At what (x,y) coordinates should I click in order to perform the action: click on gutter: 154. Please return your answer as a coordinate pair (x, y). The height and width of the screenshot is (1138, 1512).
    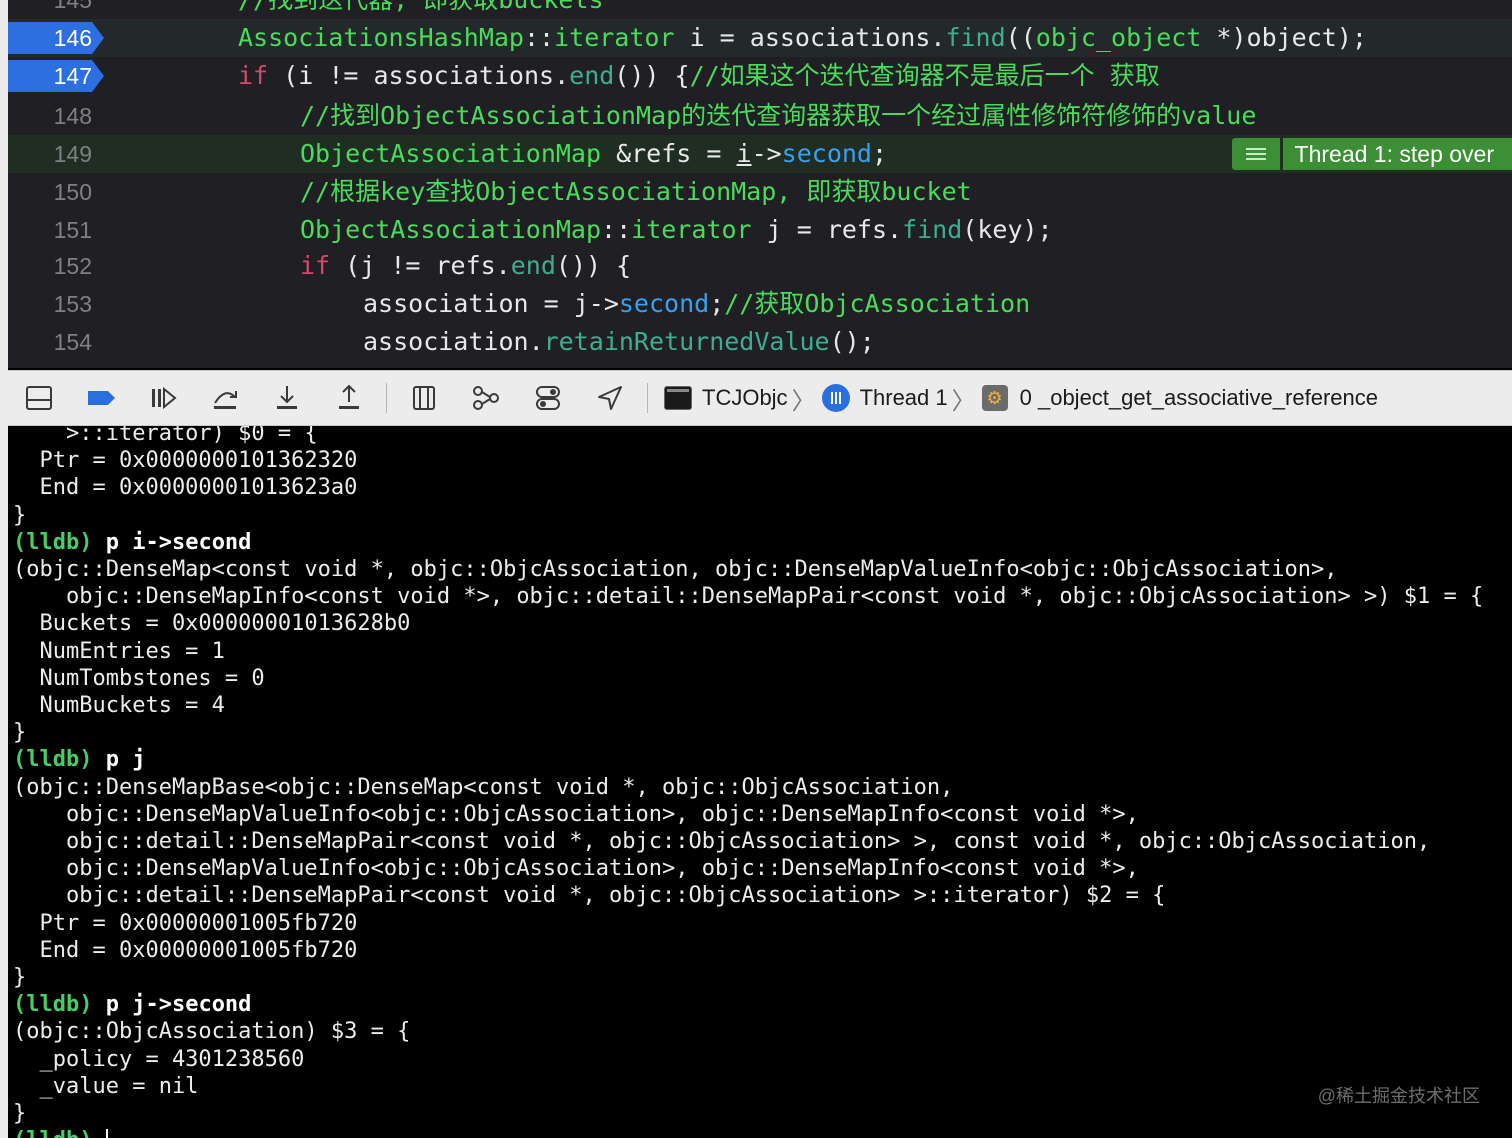
    Looking at the image, I should click on (58, 342).